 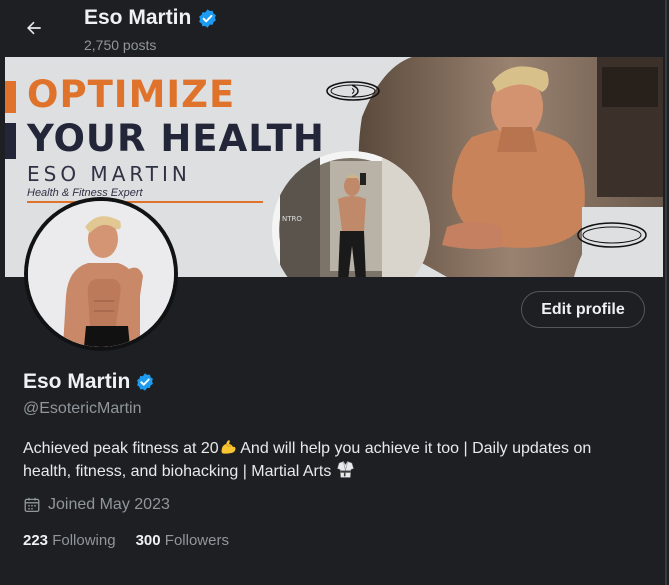 I want to click on banner-subtitle: Health & Fitness Expert, so click(x=85, y=193).